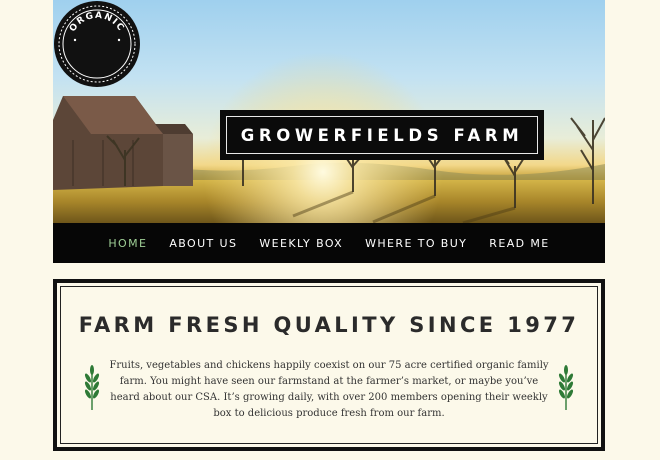  I want to click on nav-item-weekly-box: WEEKLY BOX, so click(301, 243).